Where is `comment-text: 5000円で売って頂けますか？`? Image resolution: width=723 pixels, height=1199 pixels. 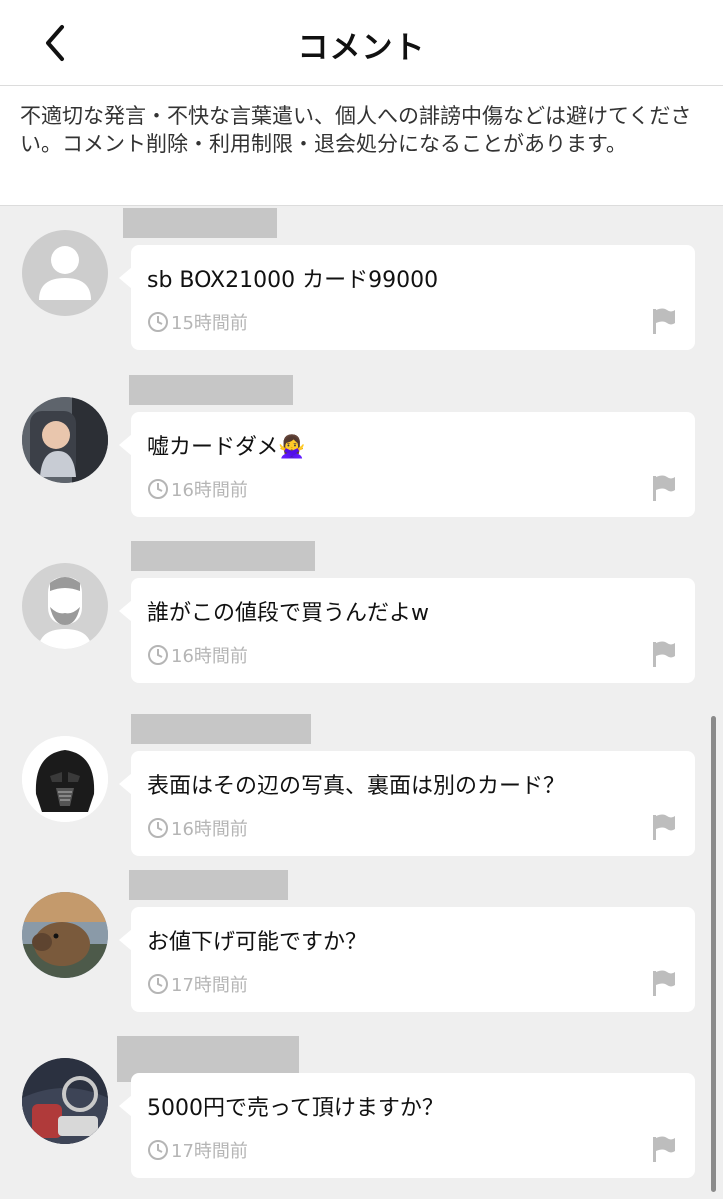
comment-text: 5000円で売って頂けますか？ is located at coordinates (295, 1108).